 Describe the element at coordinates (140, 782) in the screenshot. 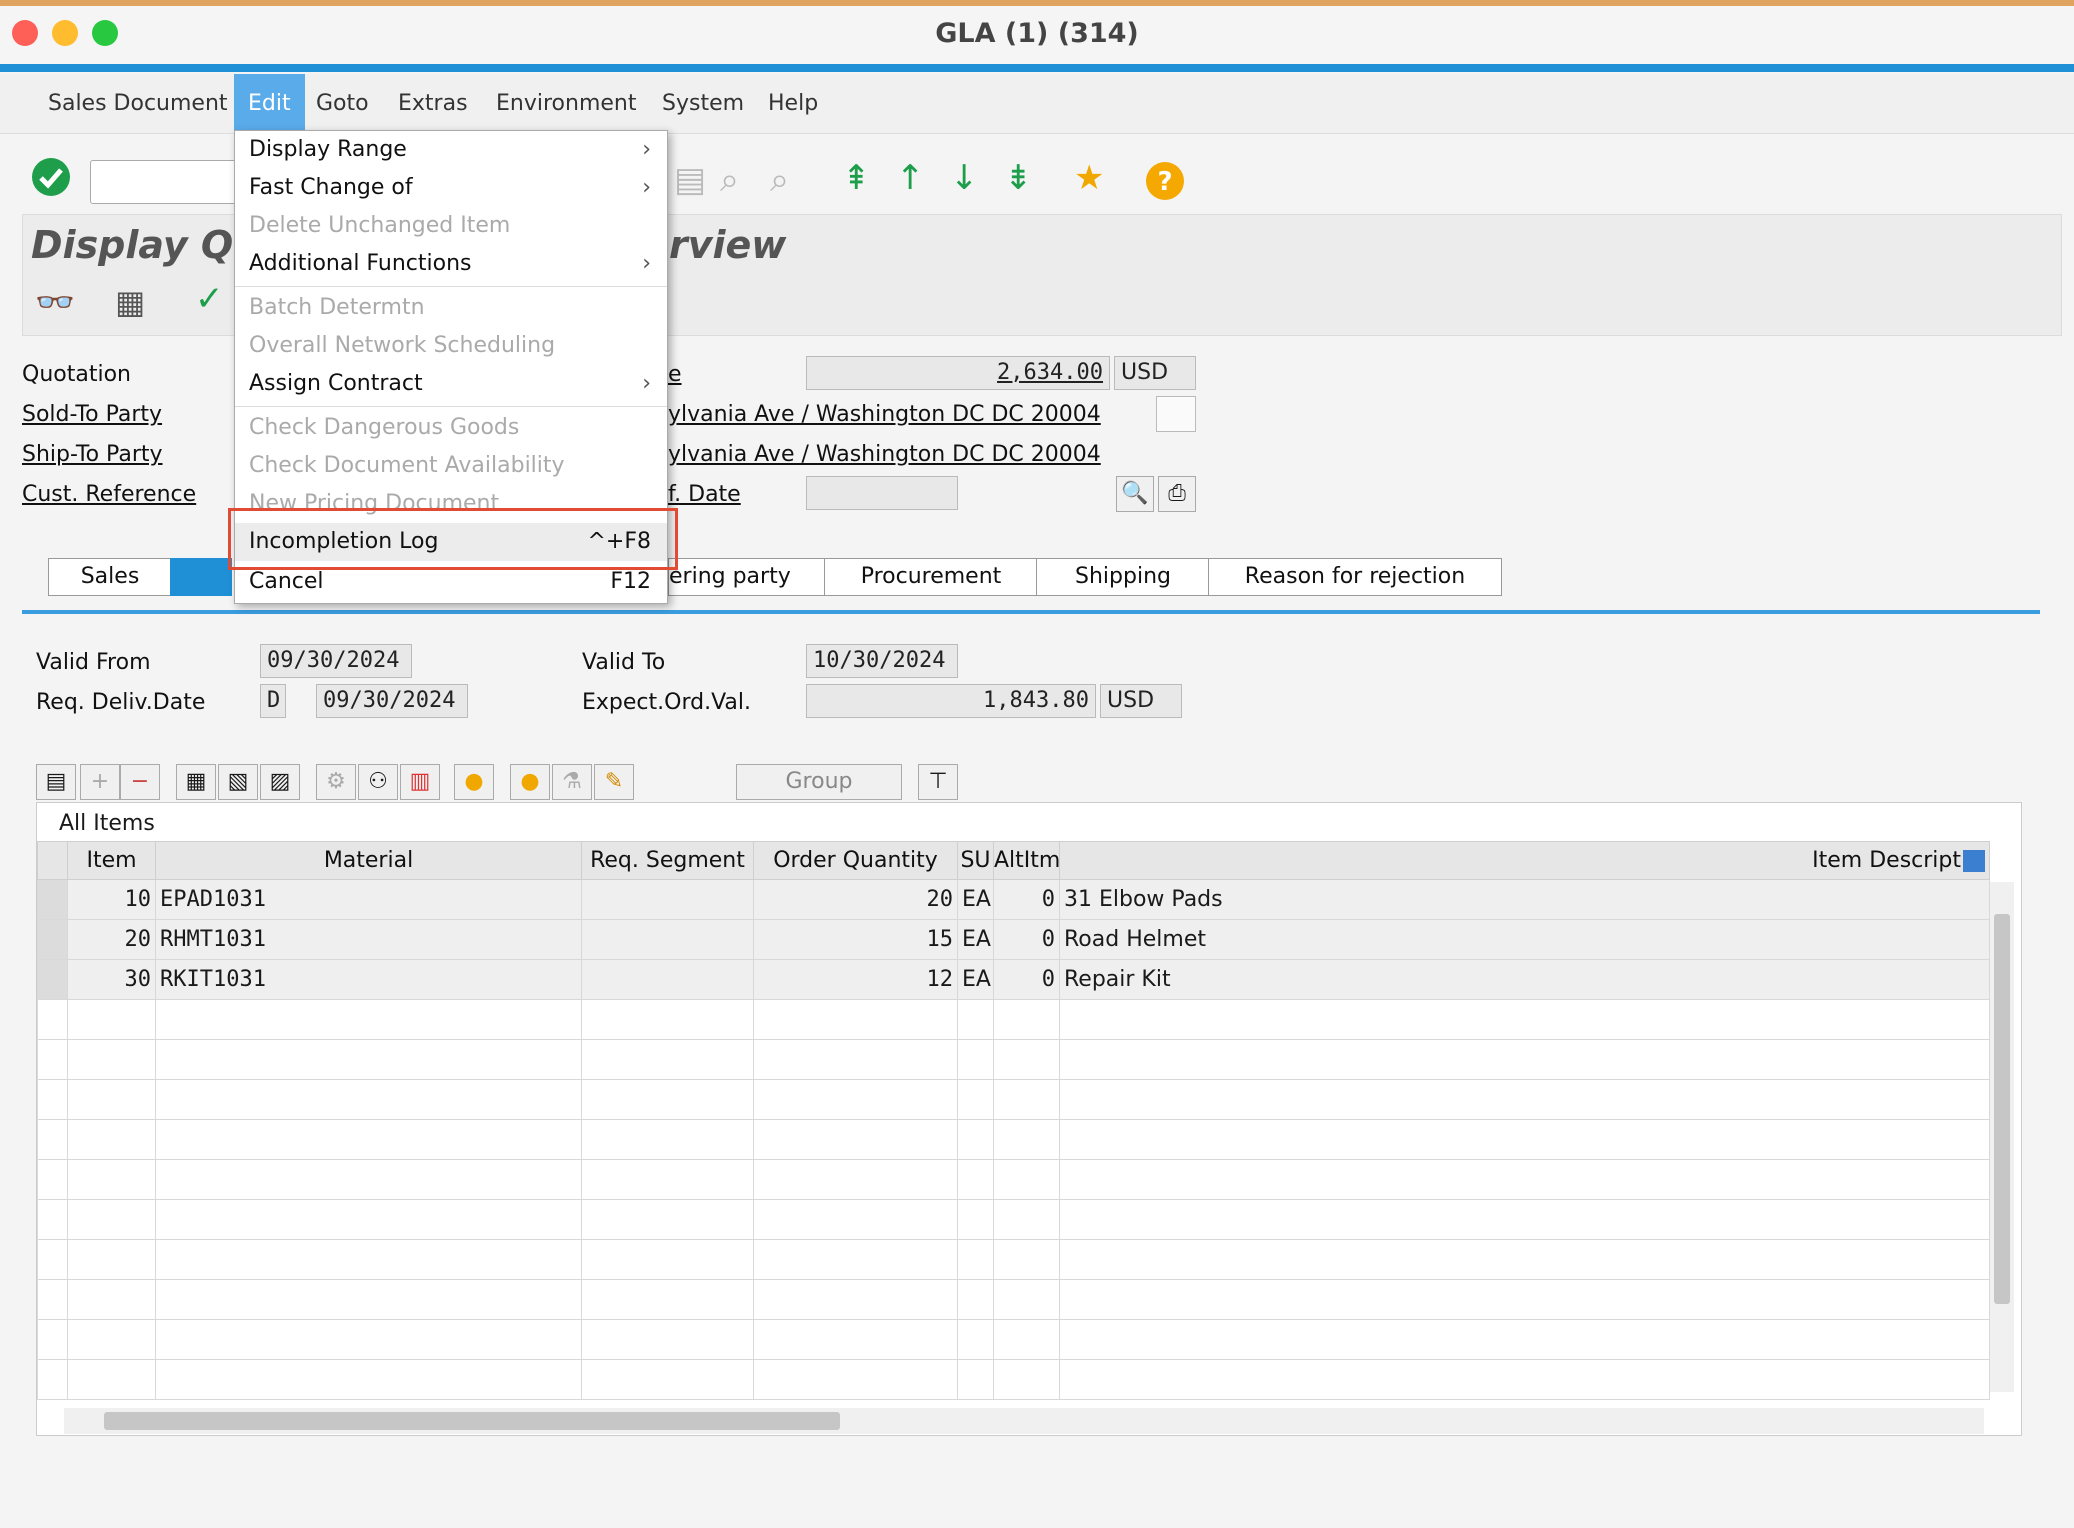

I see `delete-row-icon: −` at that location.